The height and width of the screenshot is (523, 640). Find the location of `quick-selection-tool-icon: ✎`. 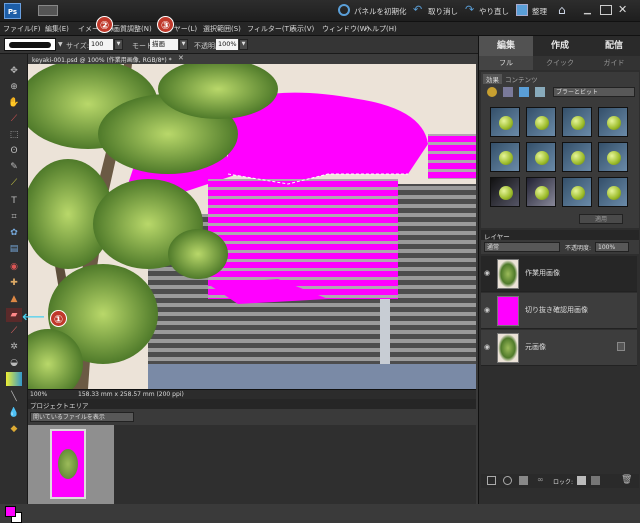

quick-selection-tool-icon: ✎ is located at coordinates (14, 167).